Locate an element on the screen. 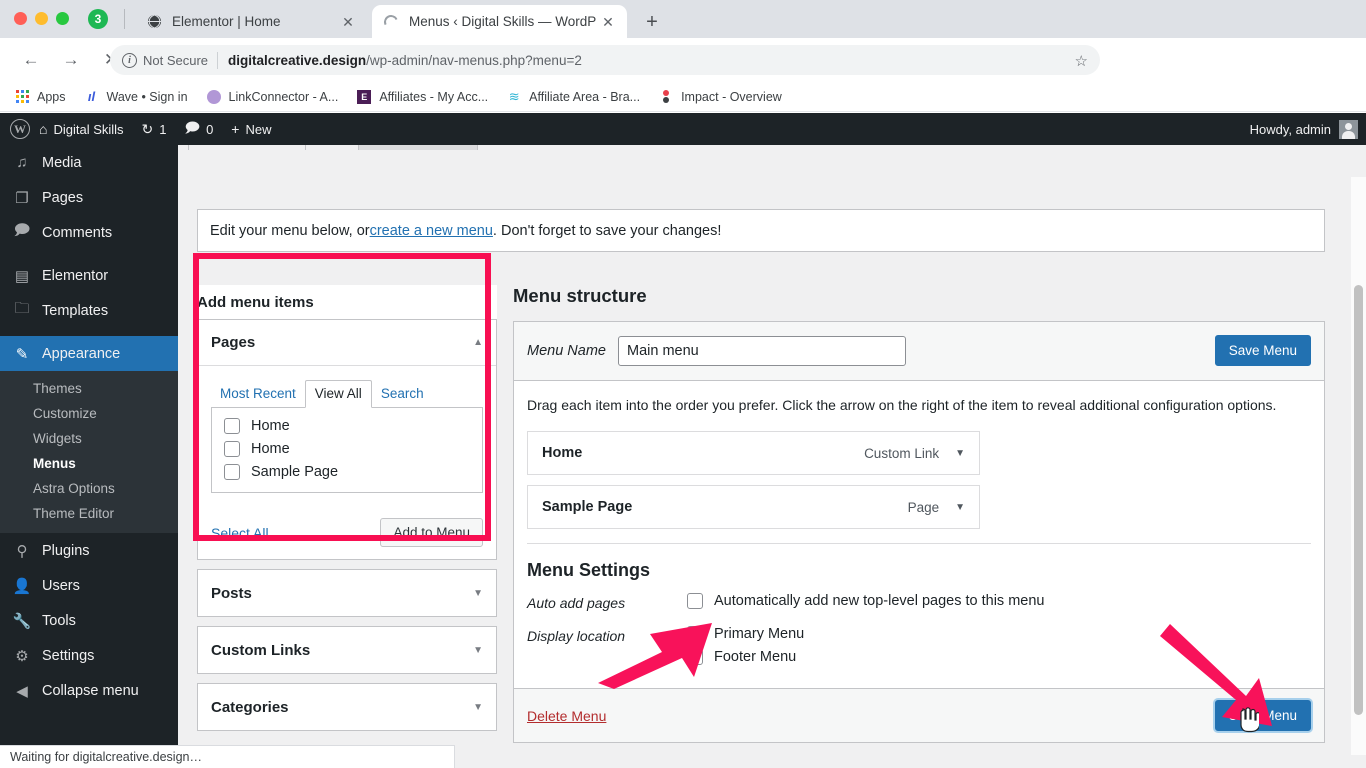 The height and width of the screenshot is (768, 1366). list-item: Sample Page is located at coordinates (347, 472).